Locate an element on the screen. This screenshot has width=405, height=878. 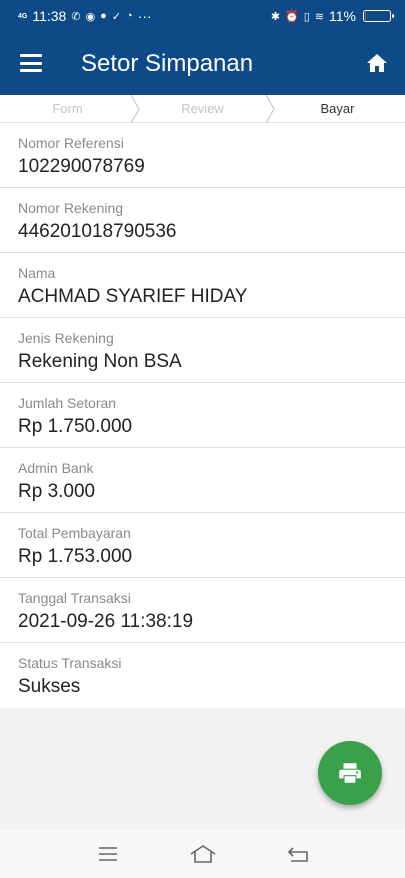
step-label: Bayar is located at coordinates (337, 108).